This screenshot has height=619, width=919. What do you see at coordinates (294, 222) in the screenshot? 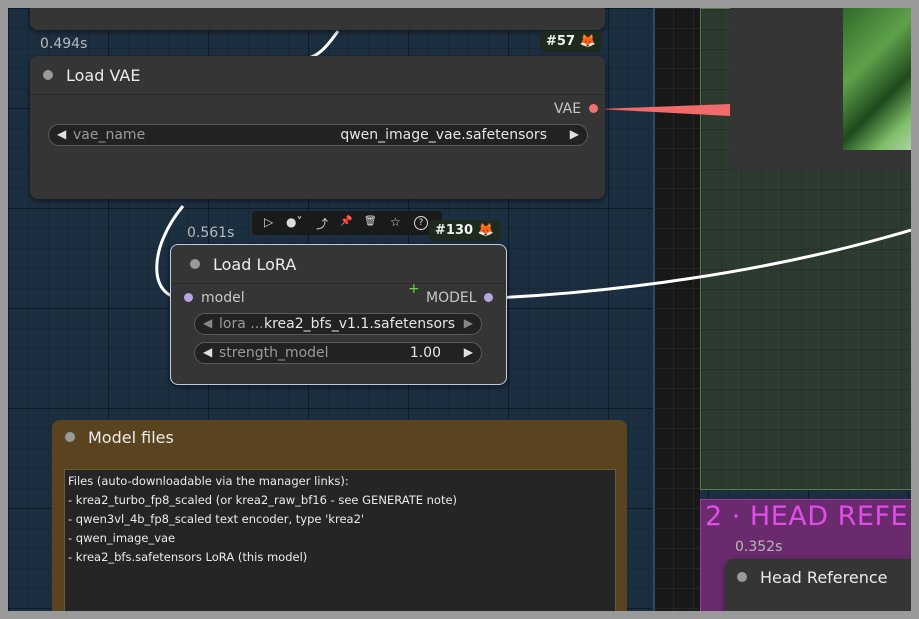
I see `color-picker-icon: ●˅` at bounding box center [294, 222].